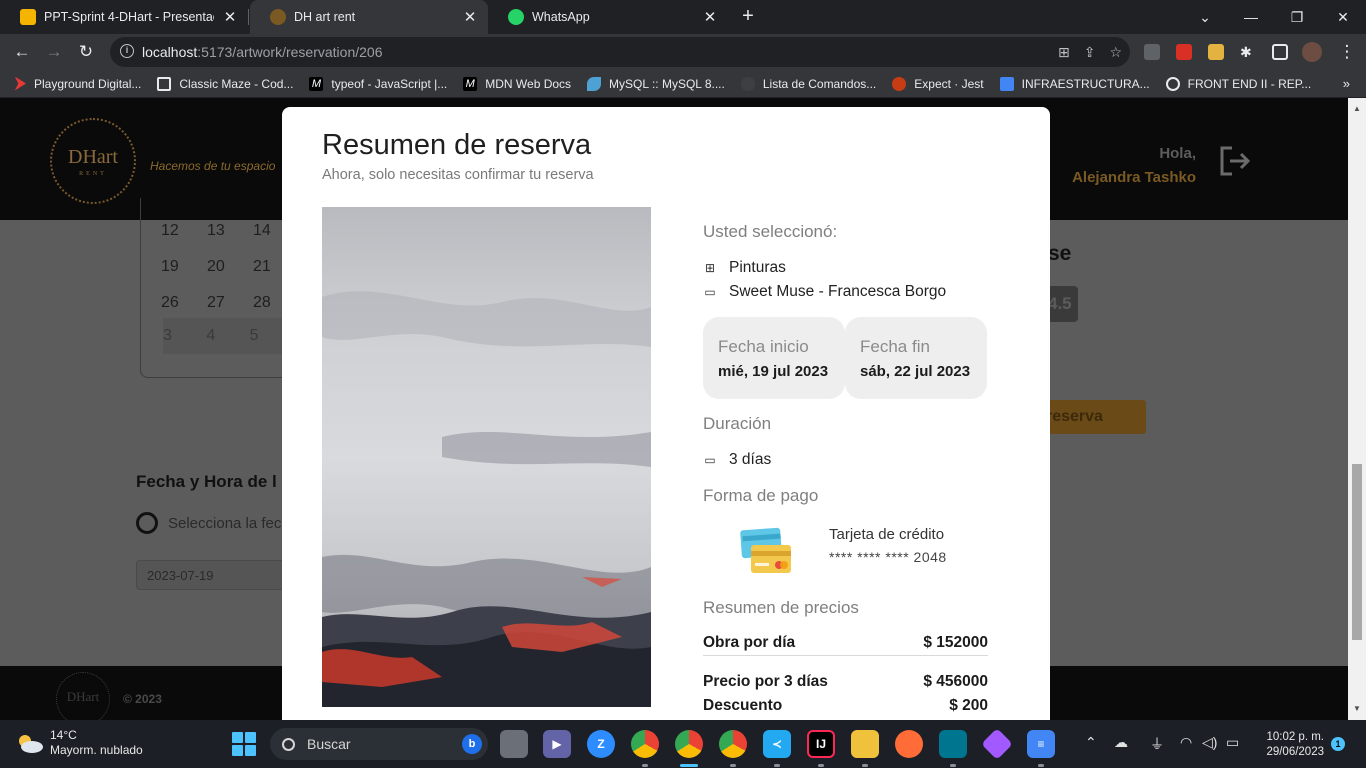 The height and width of the screenshot is (768, 1366). What do you see at coordinates (938, 83) in the screenshot?
I see `bookmark-item: Expect · Jest` at bounding box center [938, 83].